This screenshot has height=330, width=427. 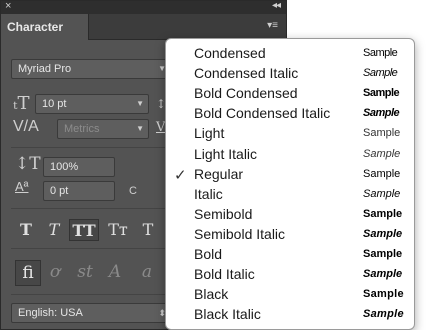 What do you see at coordinates (290, 175) in the screenshot?
I see `menu-item-regular: ✓ Regular Sample` at bounding box center [290, 175].